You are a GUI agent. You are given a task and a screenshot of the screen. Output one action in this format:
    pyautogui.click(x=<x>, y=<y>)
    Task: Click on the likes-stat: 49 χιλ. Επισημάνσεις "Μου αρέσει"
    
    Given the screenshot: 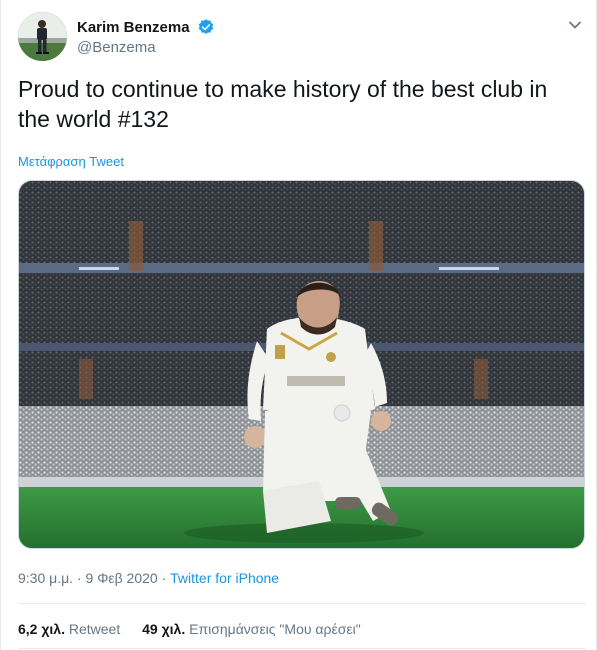 What is the action you would take?
    pyautogui.click(x=251, y=629)
    